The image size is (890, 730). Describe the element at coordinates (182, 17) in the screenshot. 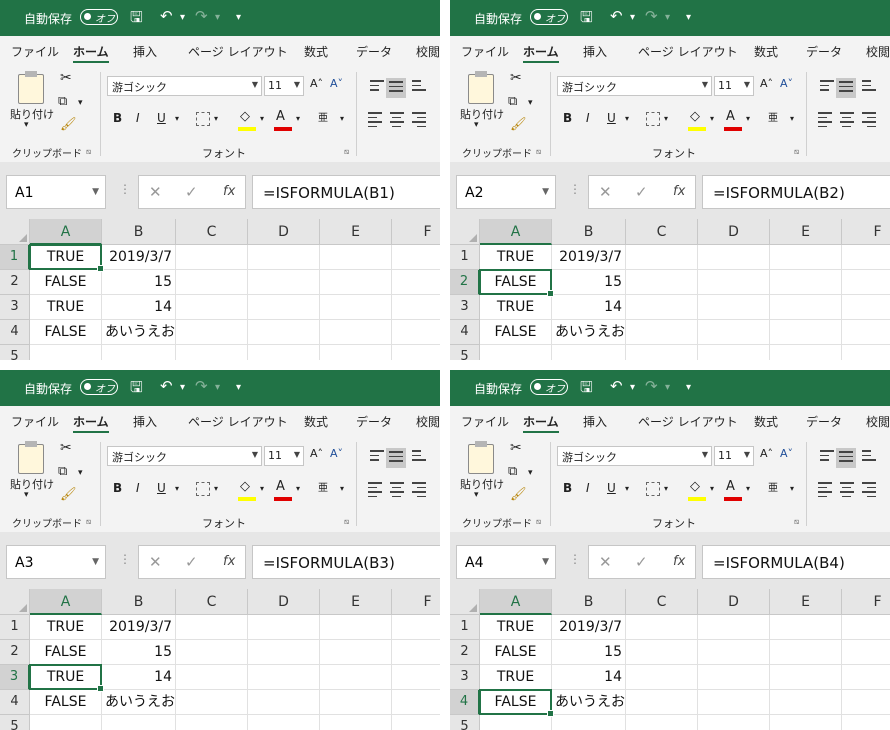

I see `undo-dropdown-icon: ▾` at that location.